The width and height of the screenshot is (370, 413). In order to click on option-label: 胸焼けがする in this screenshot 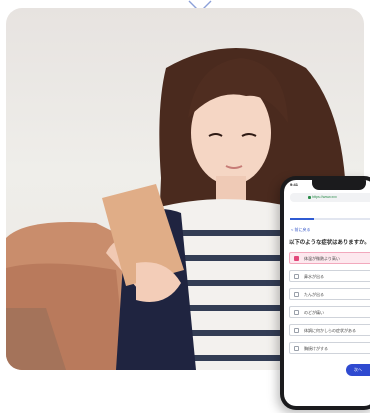, I will do `click(316, 348)`.